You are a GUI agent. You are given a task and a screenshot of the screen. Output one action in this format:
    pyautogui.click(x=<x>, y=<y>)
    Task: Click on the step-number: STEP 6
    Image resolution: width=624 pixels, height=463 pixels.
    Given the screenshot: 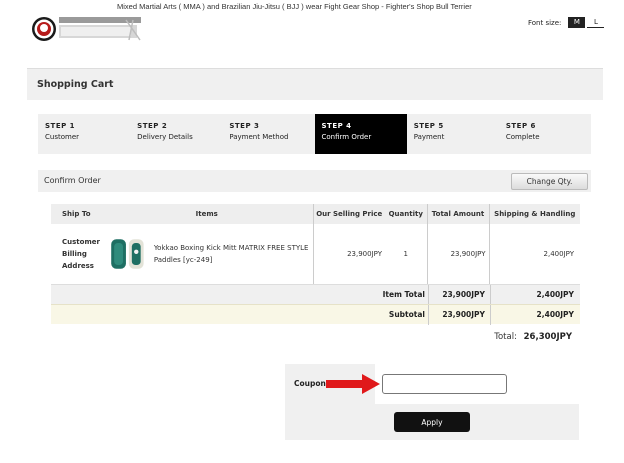 What is the action you would take?
    pyautogui.click(x=520, y=126)
    